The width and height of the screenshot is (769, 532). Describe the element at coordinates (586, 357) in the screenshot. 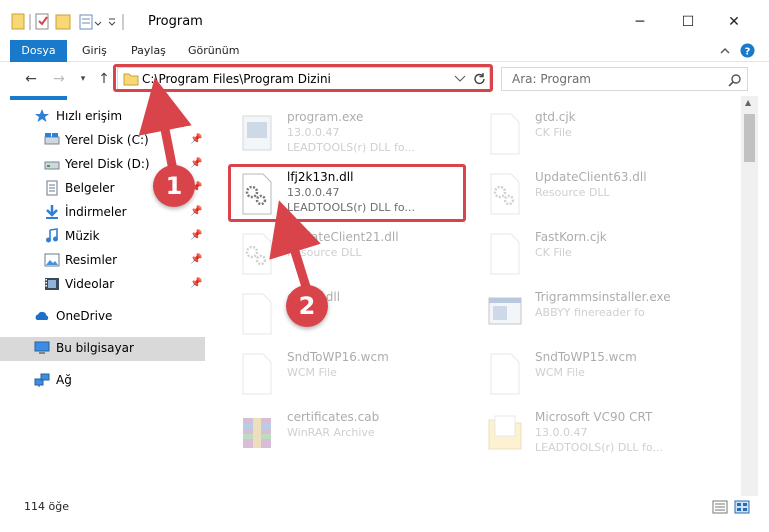

I see `file-name: SndToWP15.wcm` at that location.